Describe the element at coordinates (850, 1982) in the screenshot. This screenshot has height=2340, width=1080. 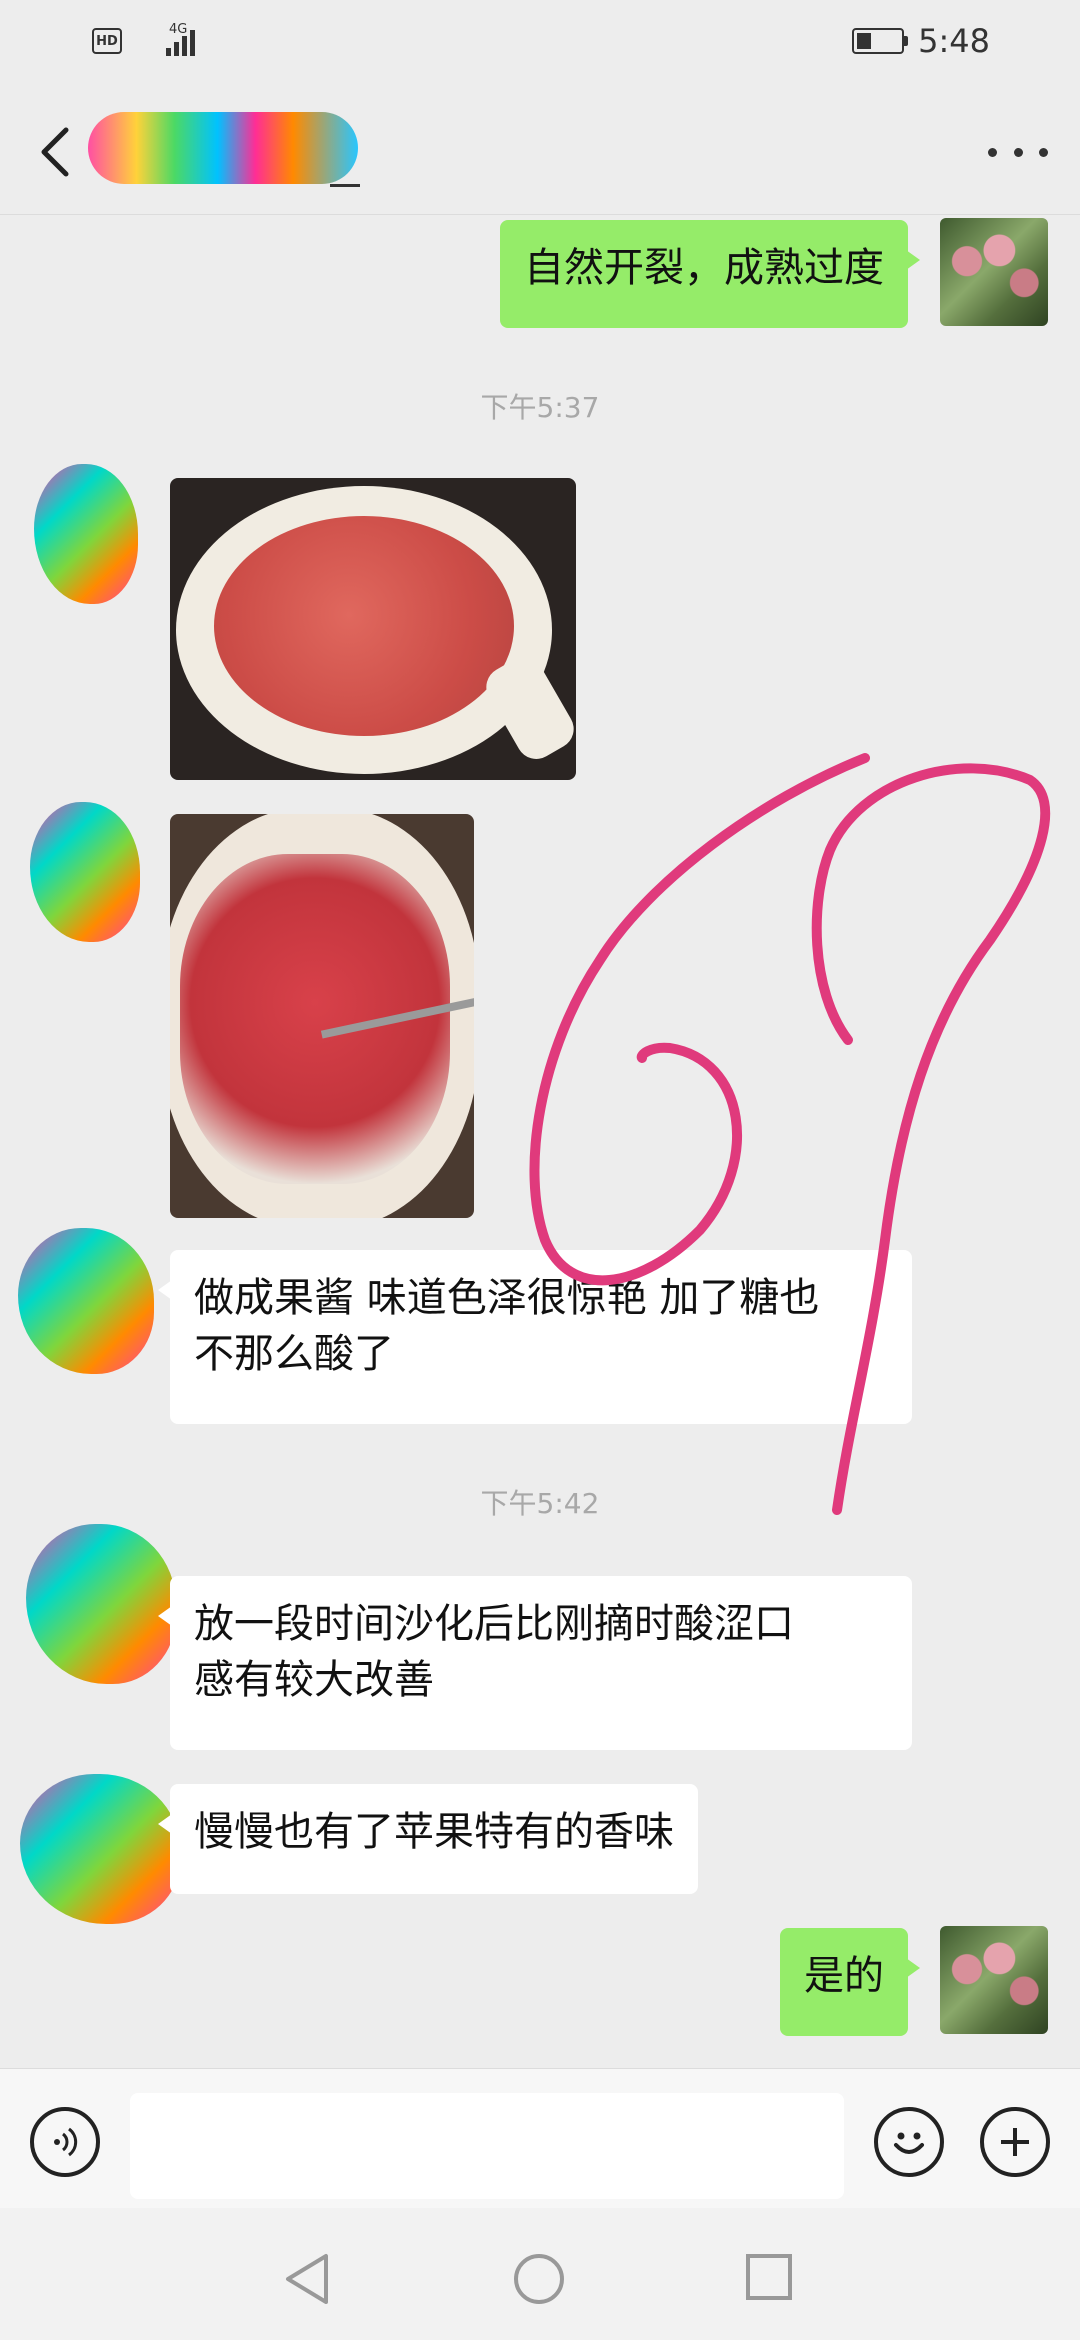
I see `message-bubble-sent: 是的` at that location.